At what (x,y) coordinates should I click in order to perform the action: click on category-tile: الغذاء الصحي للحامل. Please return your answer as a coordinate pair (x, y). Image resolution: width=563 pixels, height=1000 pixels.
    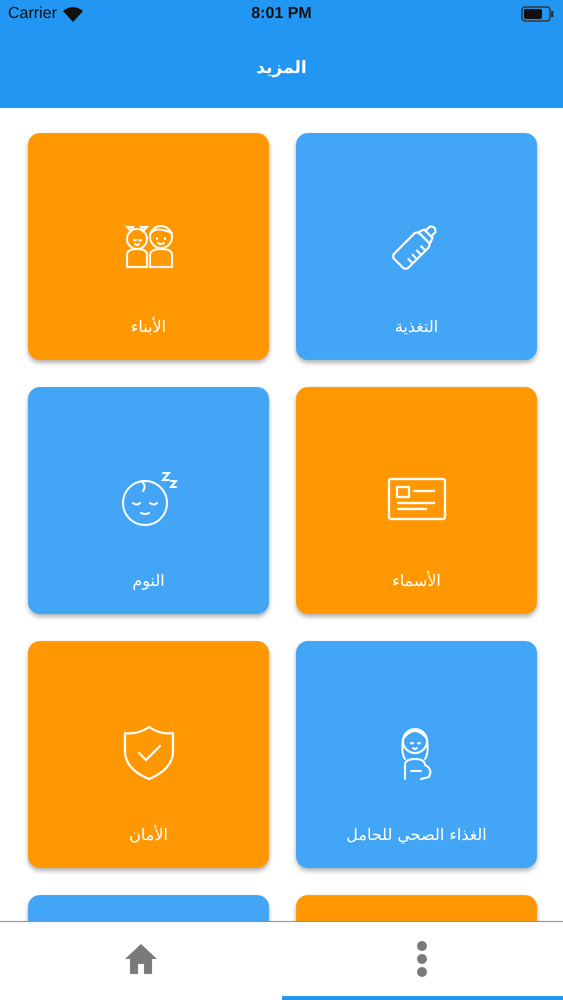
    Looking at the image, I should click on (416, 754).